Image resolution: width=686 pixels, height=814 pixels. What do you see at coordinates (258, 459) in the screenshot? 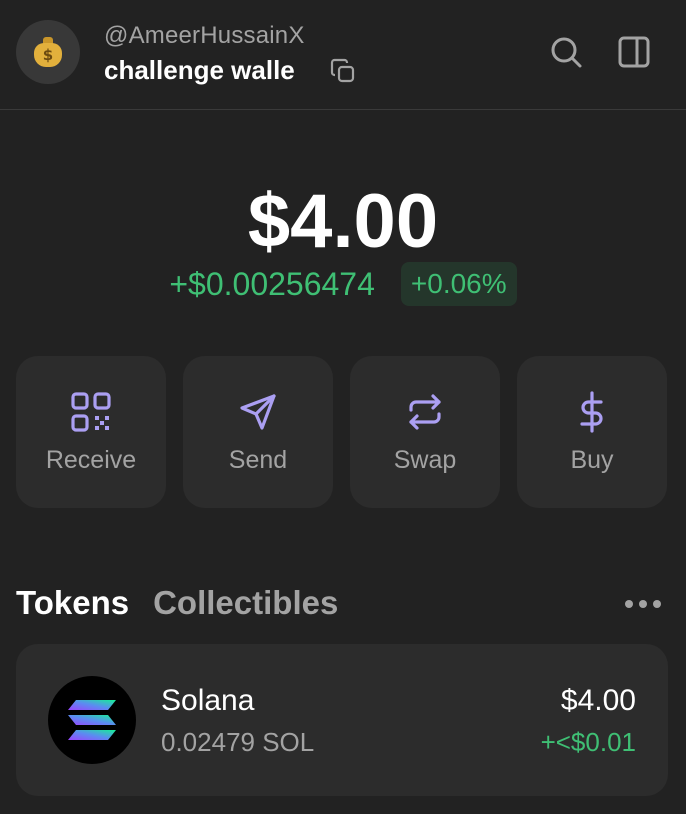
I see `send-label: Send` at bounding box center [258, 459].